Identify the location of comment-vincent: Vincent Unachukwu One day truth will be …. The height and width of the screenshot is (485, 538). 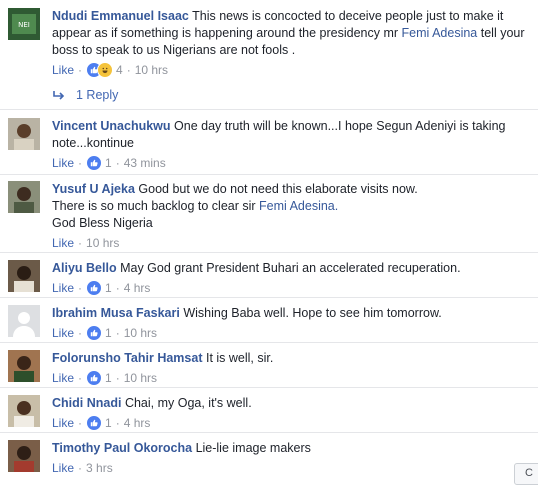
(269, 145).